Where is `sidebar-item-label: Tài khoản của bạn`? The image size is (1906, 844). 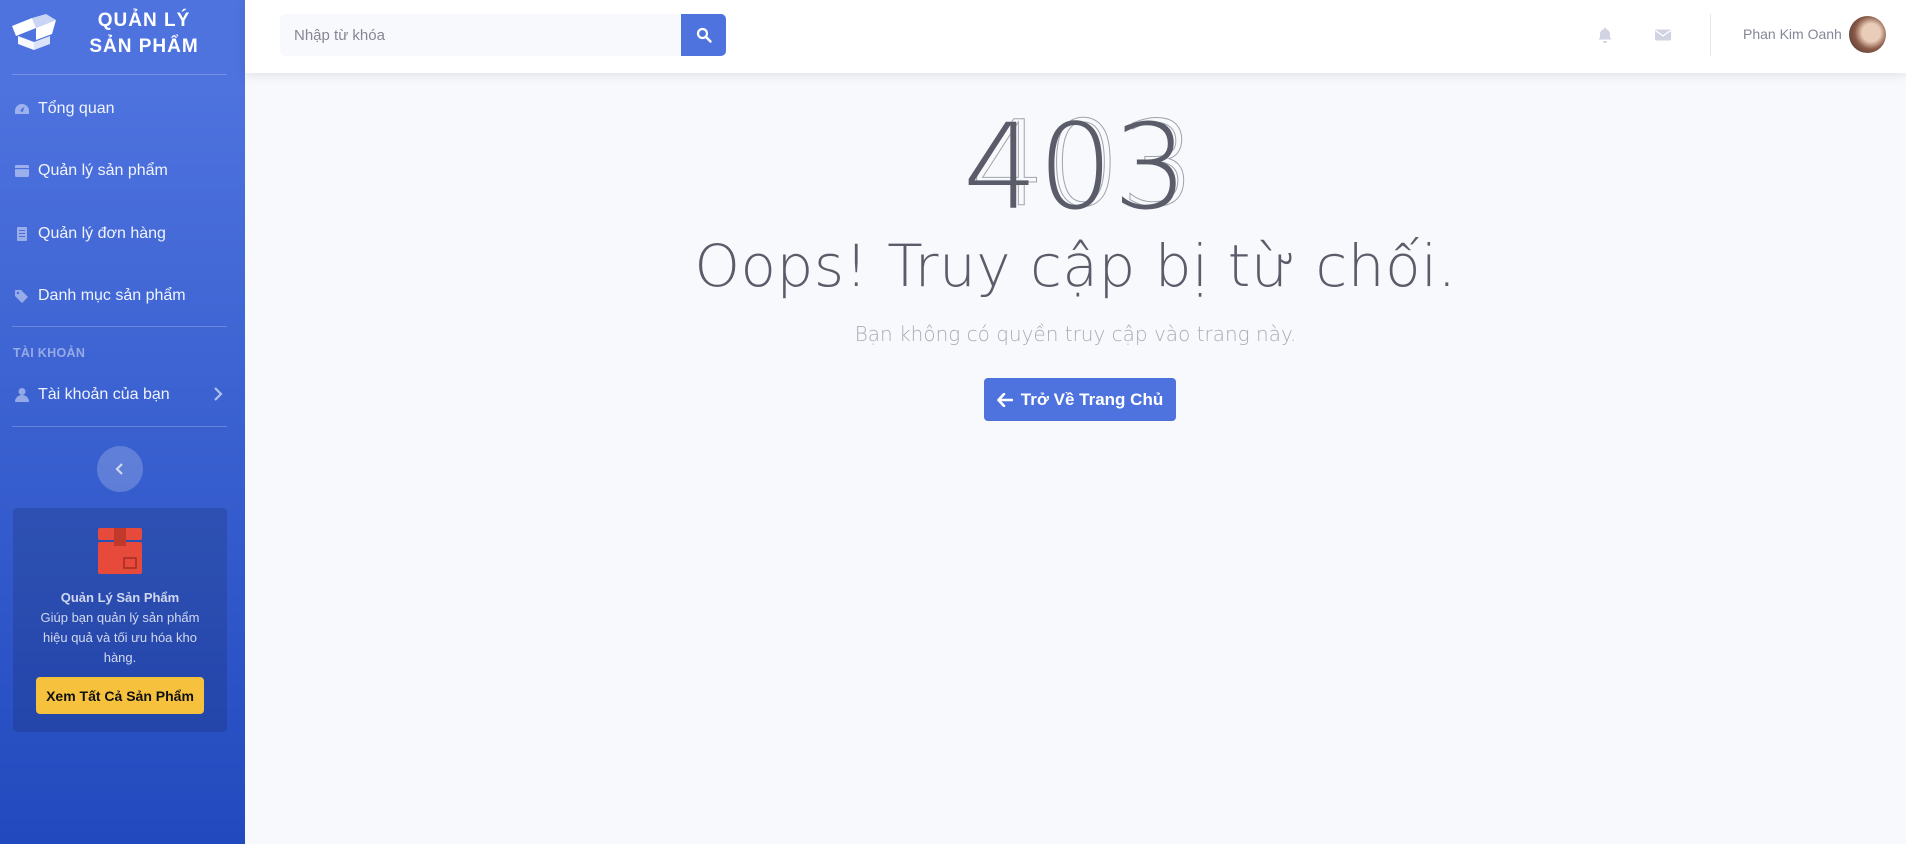 sidebar-item-label: Tài khoản của bạn is located at coordinates (104, 394).